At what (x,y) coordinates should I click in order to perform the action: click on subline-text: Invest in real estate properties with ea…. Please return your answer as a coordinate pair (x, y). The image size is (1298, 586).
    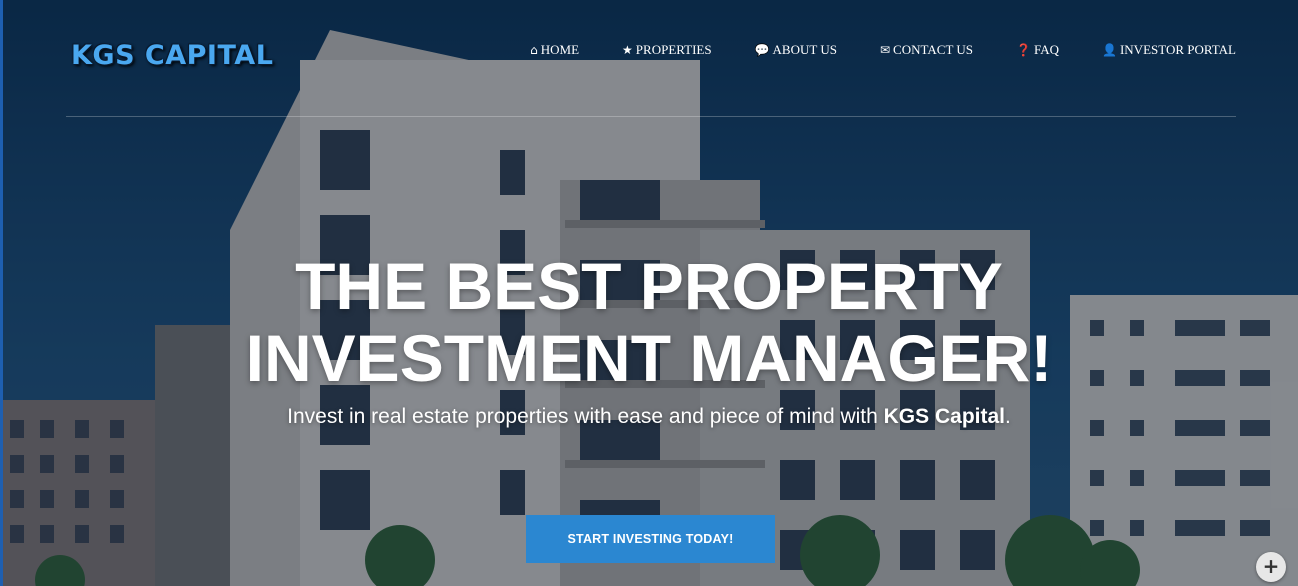
    Looking at the image, I should click on (585, 416).